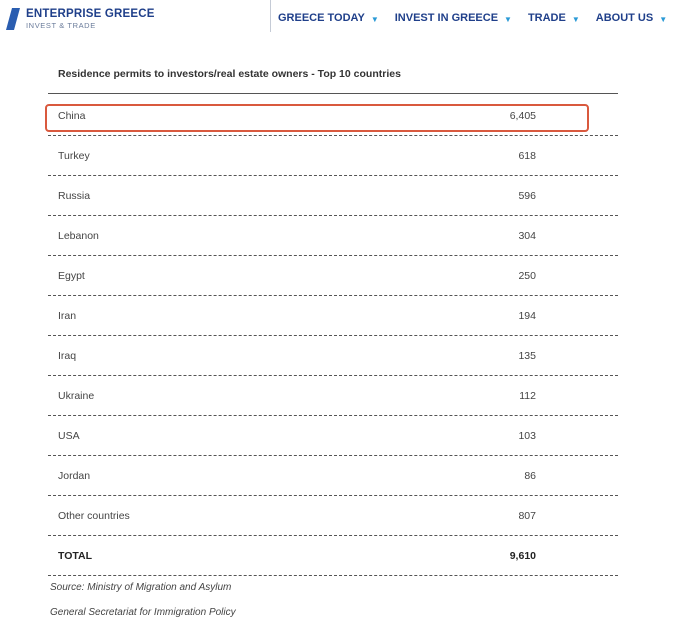 The image size is (680, 644). What do you see at coordinates (72, 116) in the screenshot?
I see `country-cell: China` at bounding box center [72, 116].